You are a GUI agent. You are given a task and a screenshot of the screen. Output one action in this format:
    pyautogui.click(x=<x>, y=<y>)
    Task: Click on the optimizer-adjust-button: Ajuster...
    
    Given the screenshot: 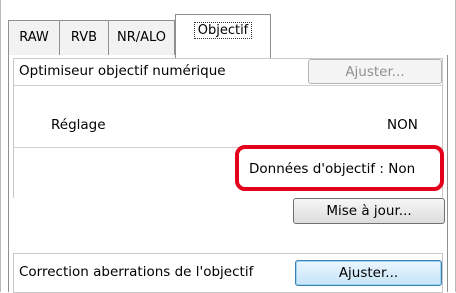 What is the action you would take?
    pyautogui.click(x=375, y=71)
    